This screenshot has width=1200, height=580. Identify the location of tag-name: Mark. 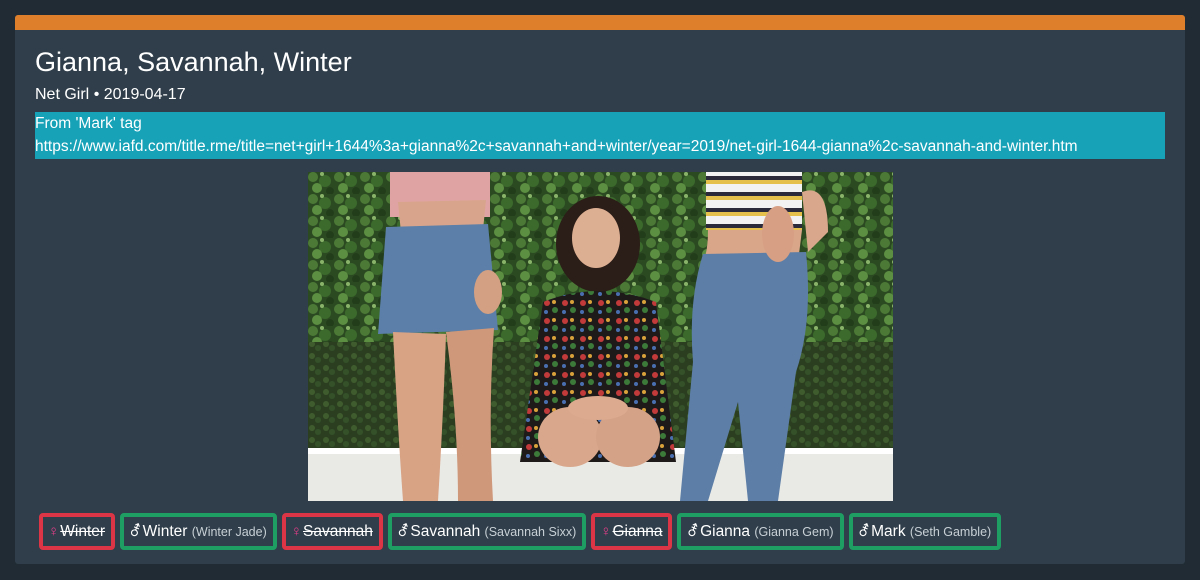
(888, 531).